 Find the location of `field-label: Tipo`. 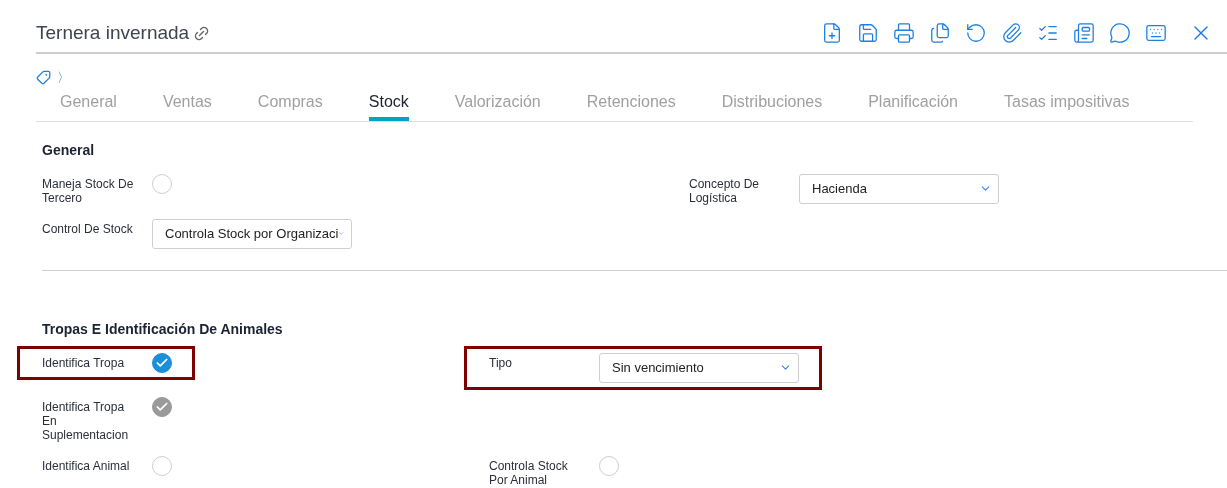

field-label: Tipo is located at coordinates (501, 362).